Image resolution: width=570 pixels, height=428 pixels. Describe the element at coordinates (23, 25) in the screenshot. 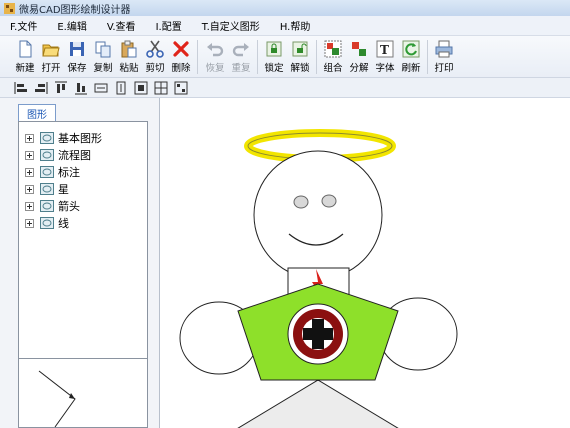

I see `menu-file: F.文件` at that location.